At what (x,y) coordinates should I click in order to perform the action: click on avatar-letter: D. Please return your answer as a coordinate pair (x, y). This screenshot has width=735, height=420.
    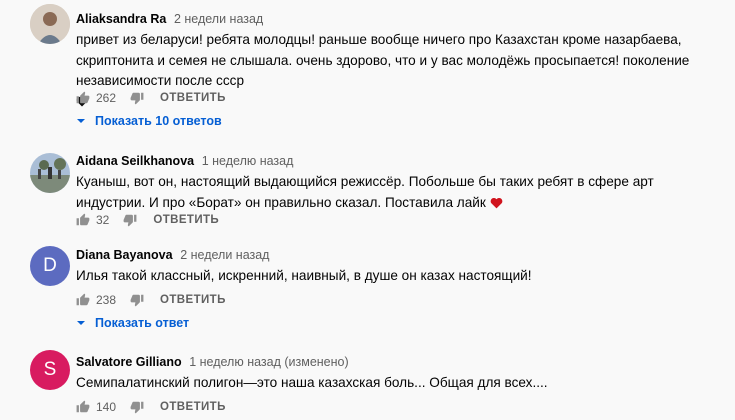
    Looking at the image, I should click on (50, 265).